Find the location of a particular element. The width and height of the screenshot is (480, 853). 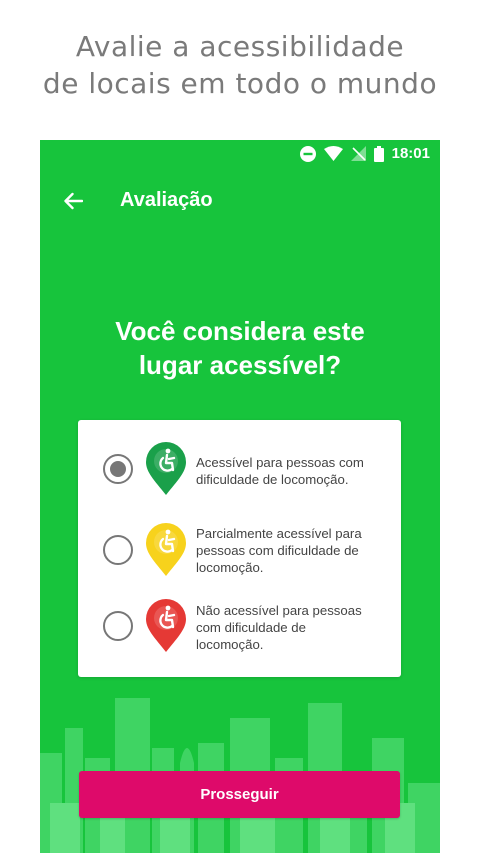

arrow-left-icon is located at coordinates (73, 201).